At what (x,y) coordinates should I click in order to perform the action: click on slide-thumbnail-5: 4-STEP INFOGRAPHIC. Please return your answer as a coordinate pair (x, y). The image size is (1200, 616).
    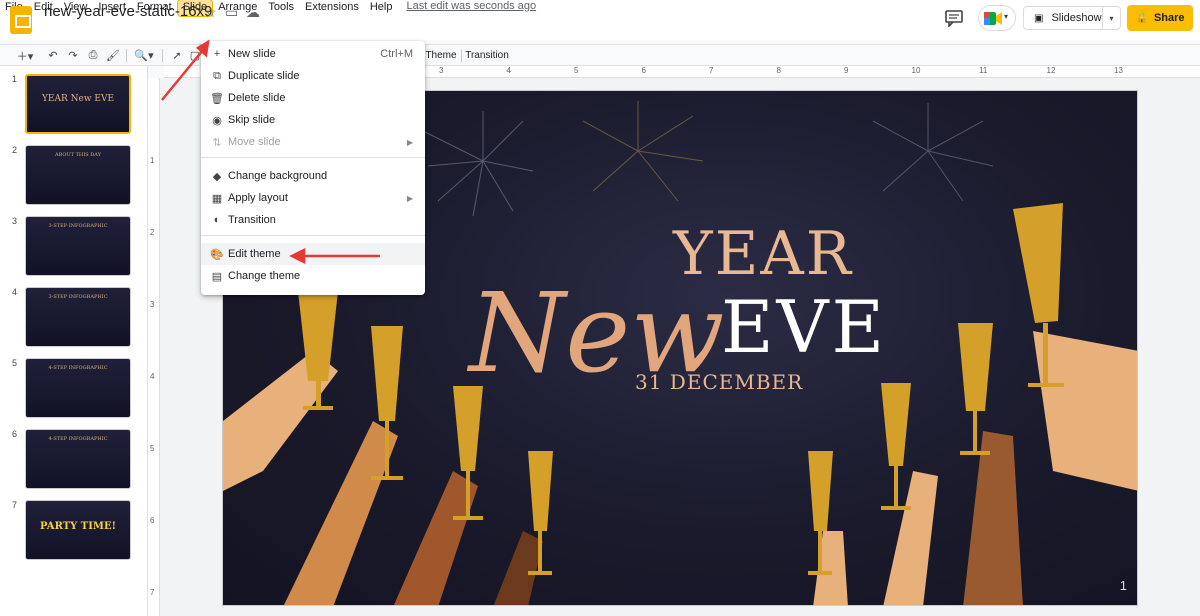
    Looking at the image, I should click on (78, 388).